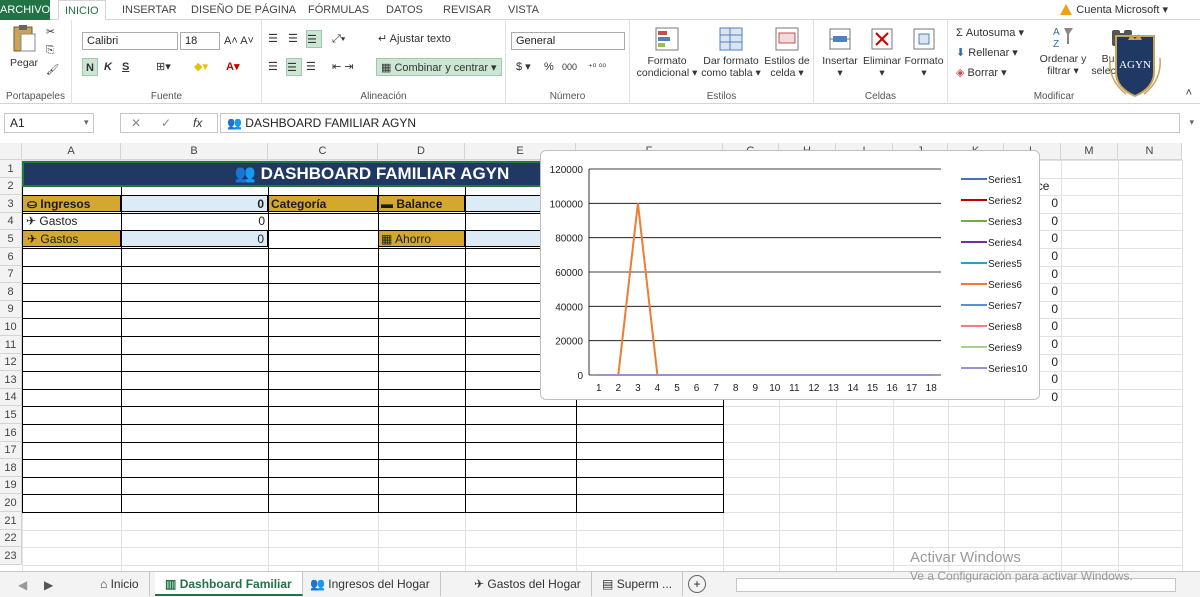  I want to click on row-header: 19, so click(11, 485).